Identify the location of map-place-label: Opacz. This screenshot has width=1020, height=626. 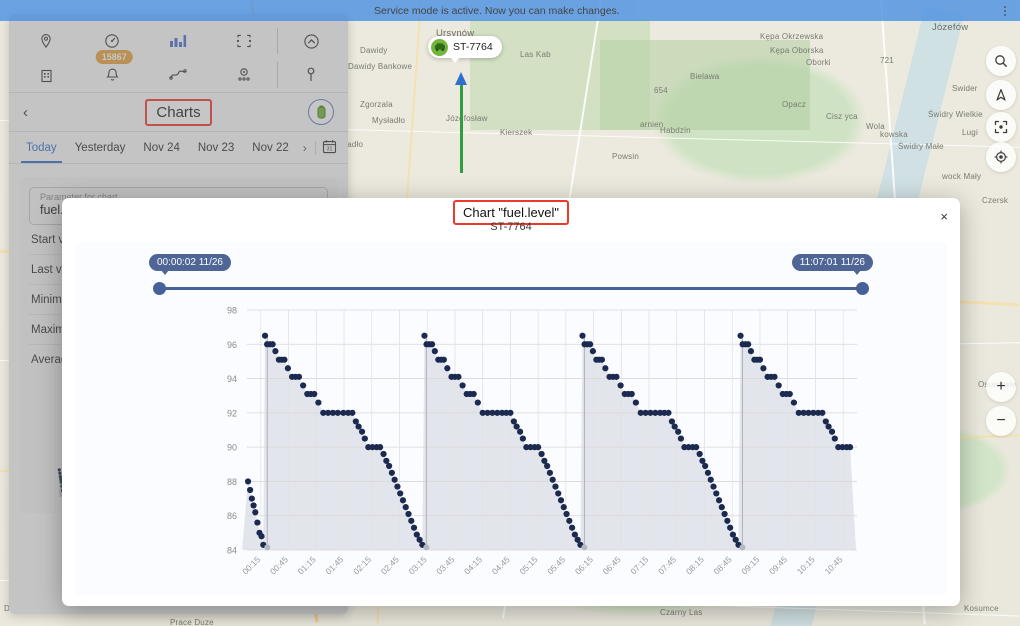
(794, 104).